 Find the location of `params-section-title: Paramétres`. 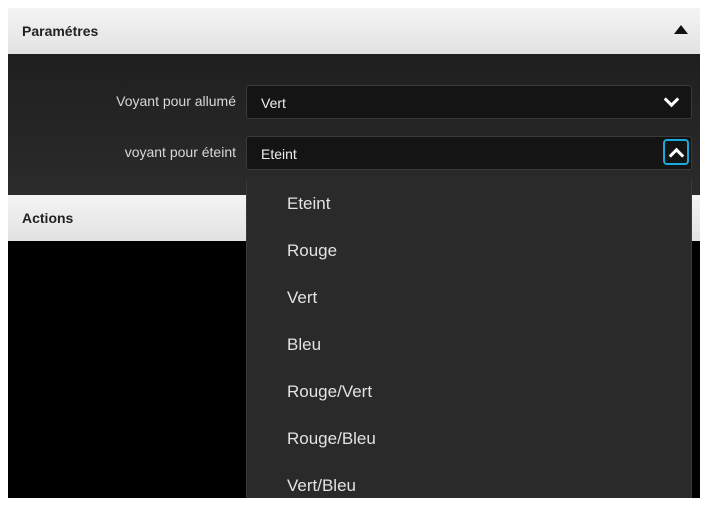

params-section-title: Paramétres is located at coordinates (60, 31).